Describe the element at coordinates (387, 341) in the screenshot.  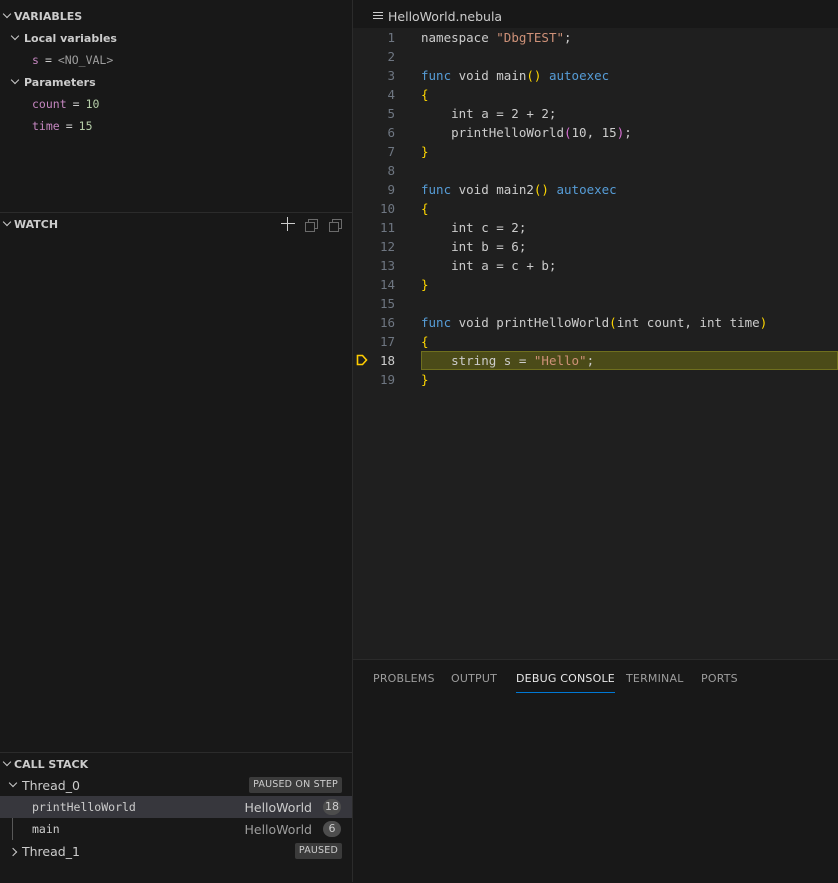
I see `line-number: 17` at that location.